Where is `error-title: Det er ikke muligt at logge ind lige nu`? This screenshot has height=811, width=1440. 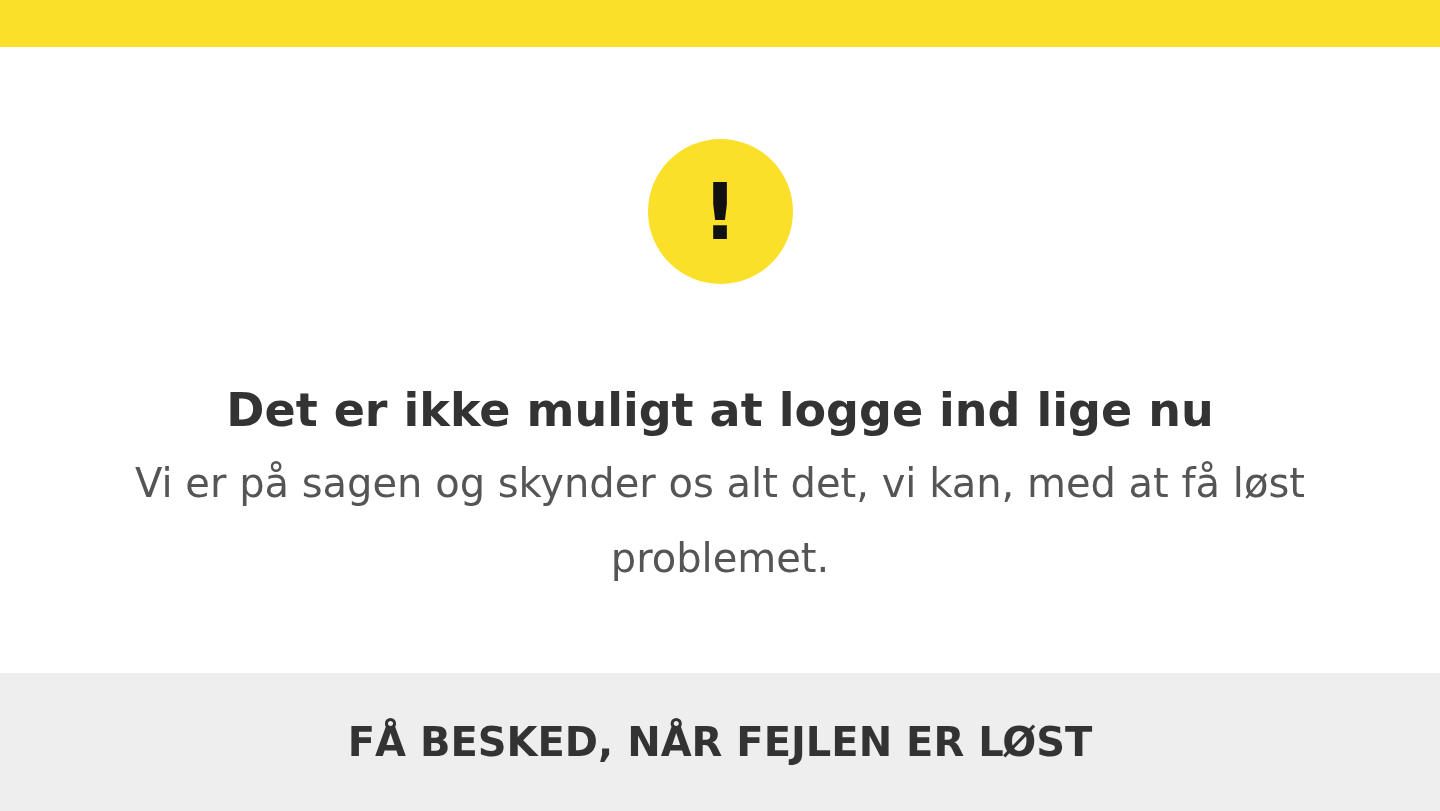
error-title: Det er ikke muligt at logge ind lige nu is located at coordinates (720, 410).